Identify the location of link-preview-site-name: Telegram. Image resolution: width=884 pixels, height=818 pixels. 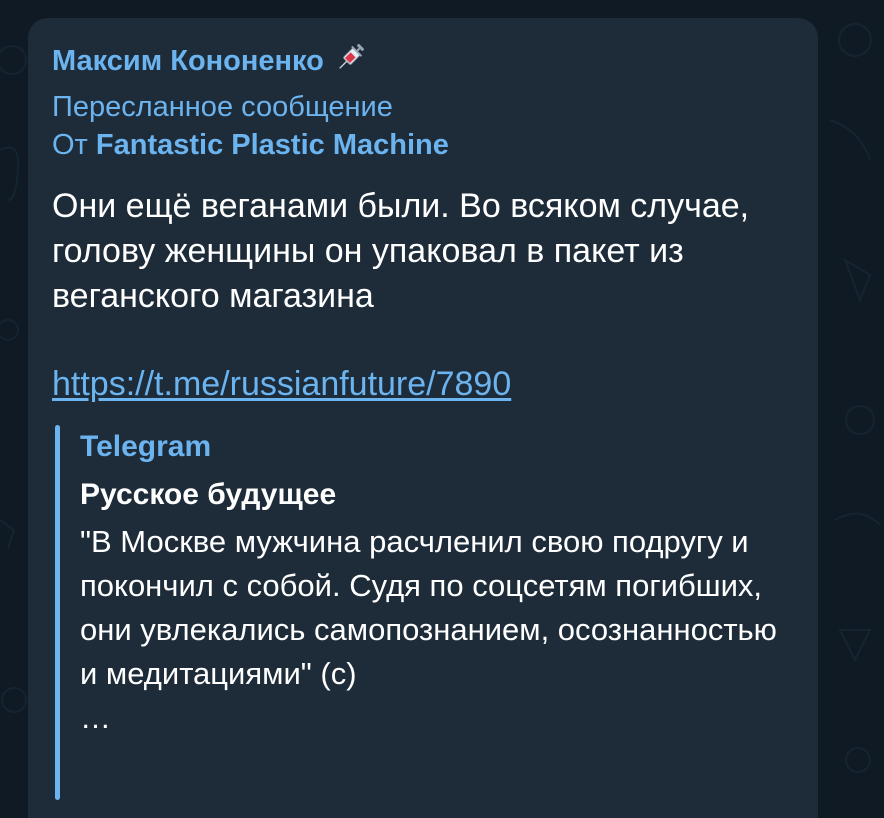
(146, 446).